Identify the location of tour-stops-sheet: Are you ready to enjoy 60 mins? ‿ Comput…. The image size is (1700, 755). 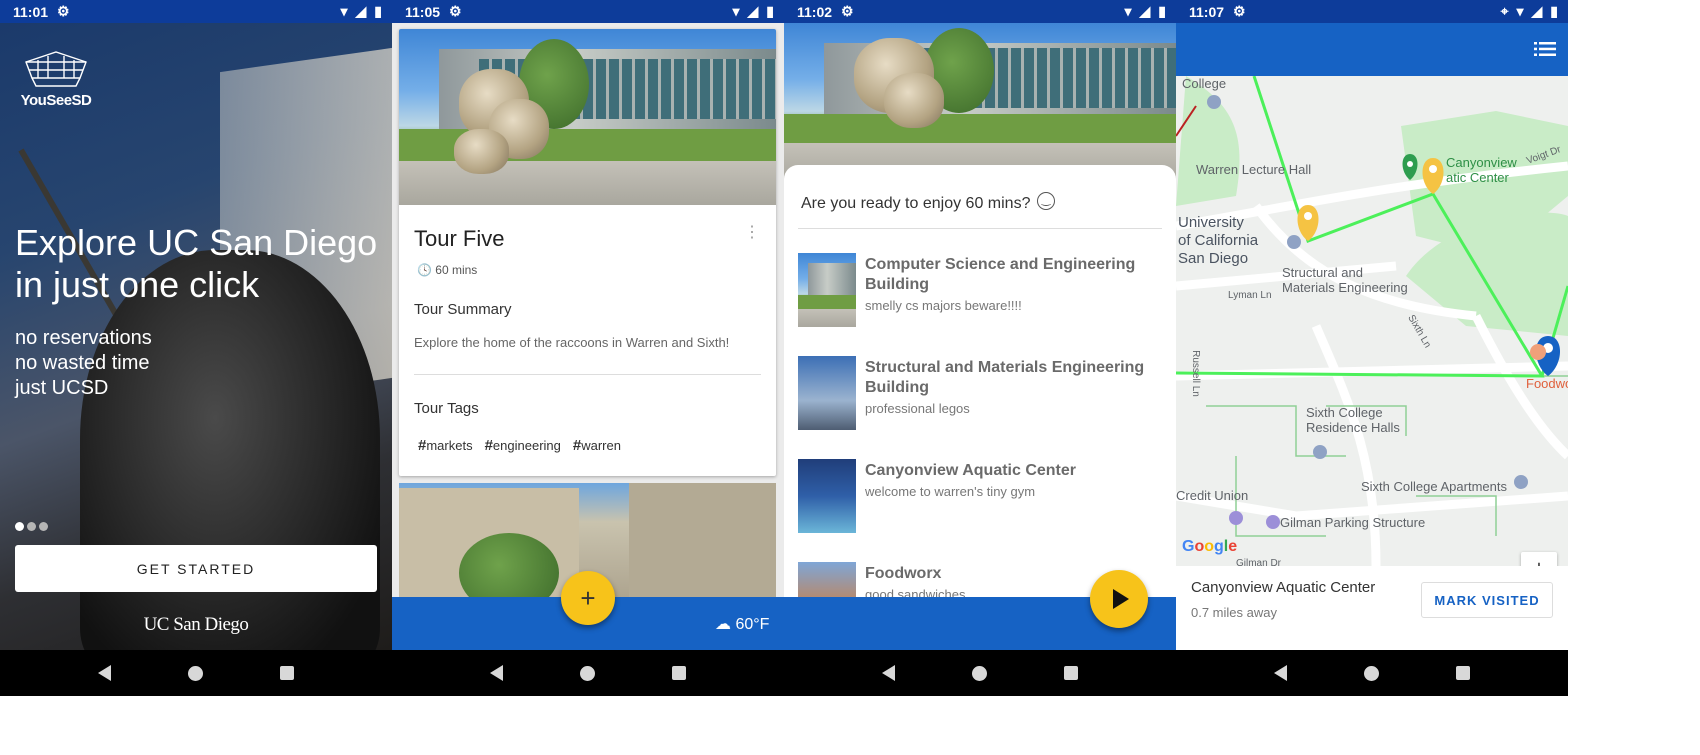
(980, 385).